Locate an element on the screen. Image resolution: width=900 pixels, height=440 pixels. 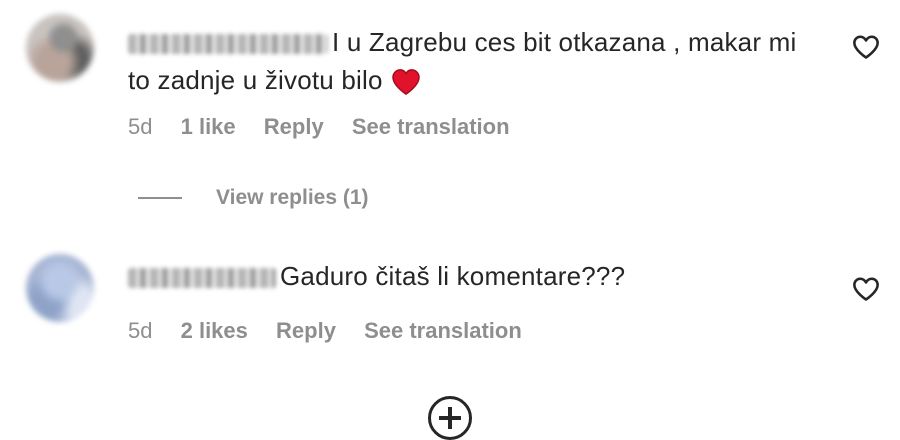
comment-text-line-1: Gaduro čitaš li komentare??? is located at coordinates (376, 276).